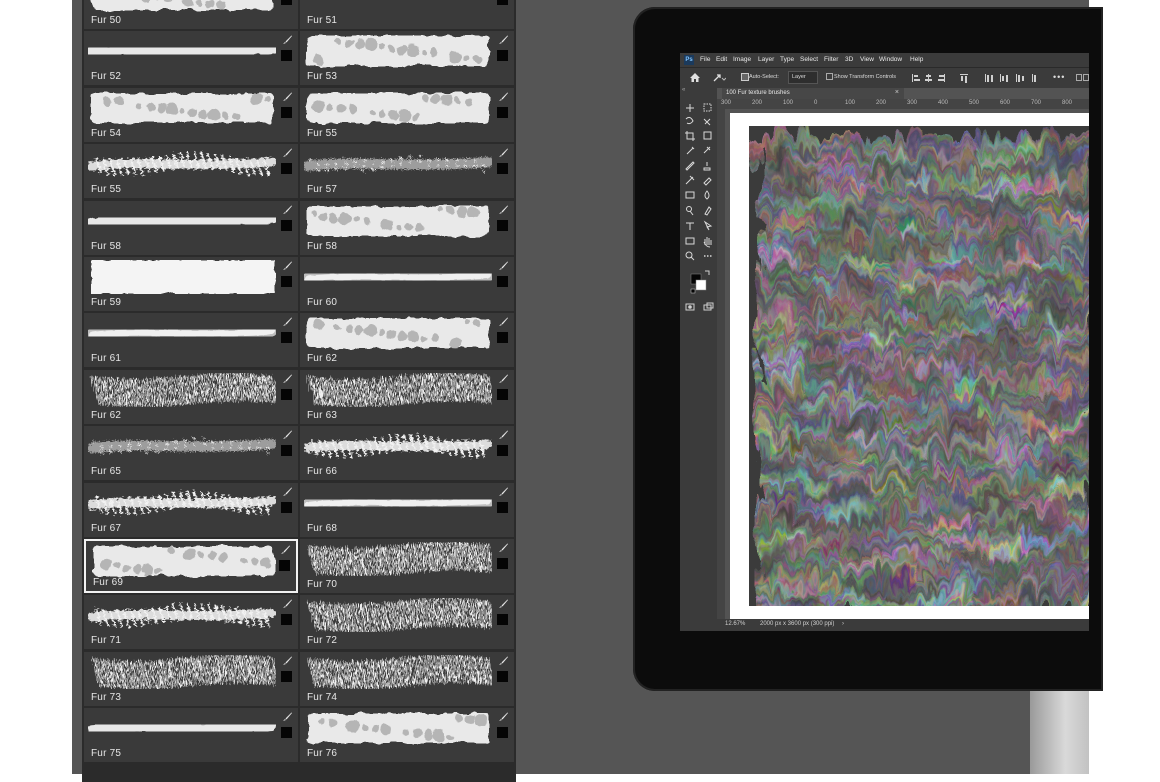  Describe the element at coordinates (407, 14) in the screenshot. I see `brush-preset-tile: Fur 51` at that location.